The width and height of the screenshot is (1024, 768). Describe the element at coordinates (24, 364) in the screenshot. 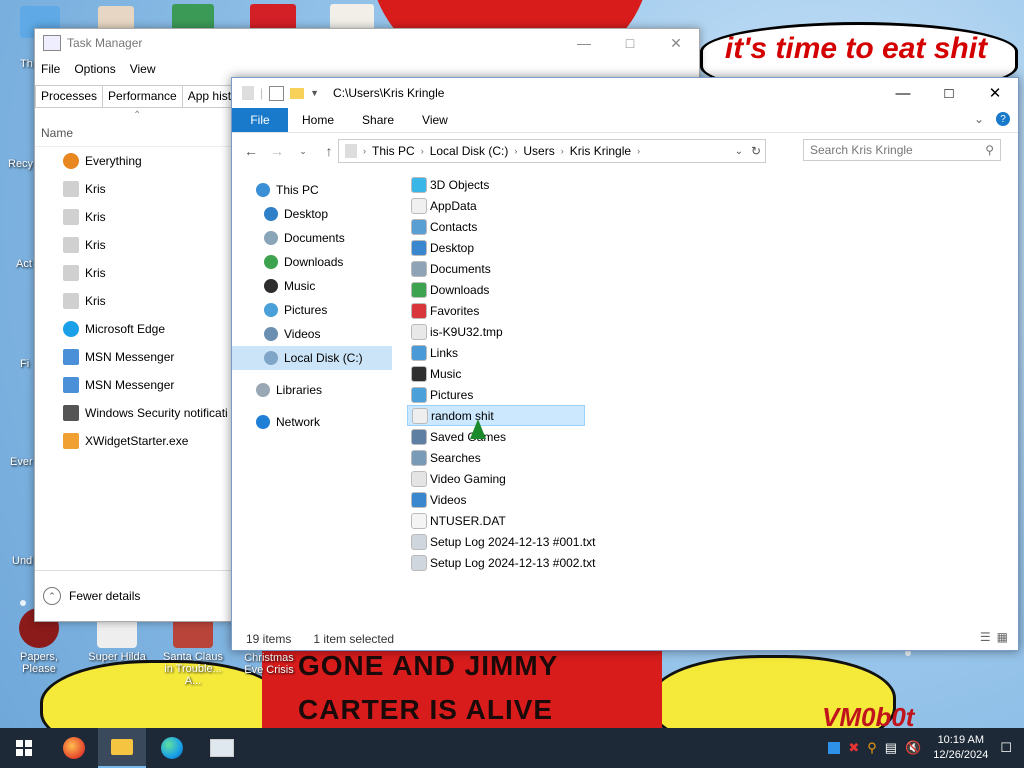

I see `desktop-label-4: Fi` at that location.